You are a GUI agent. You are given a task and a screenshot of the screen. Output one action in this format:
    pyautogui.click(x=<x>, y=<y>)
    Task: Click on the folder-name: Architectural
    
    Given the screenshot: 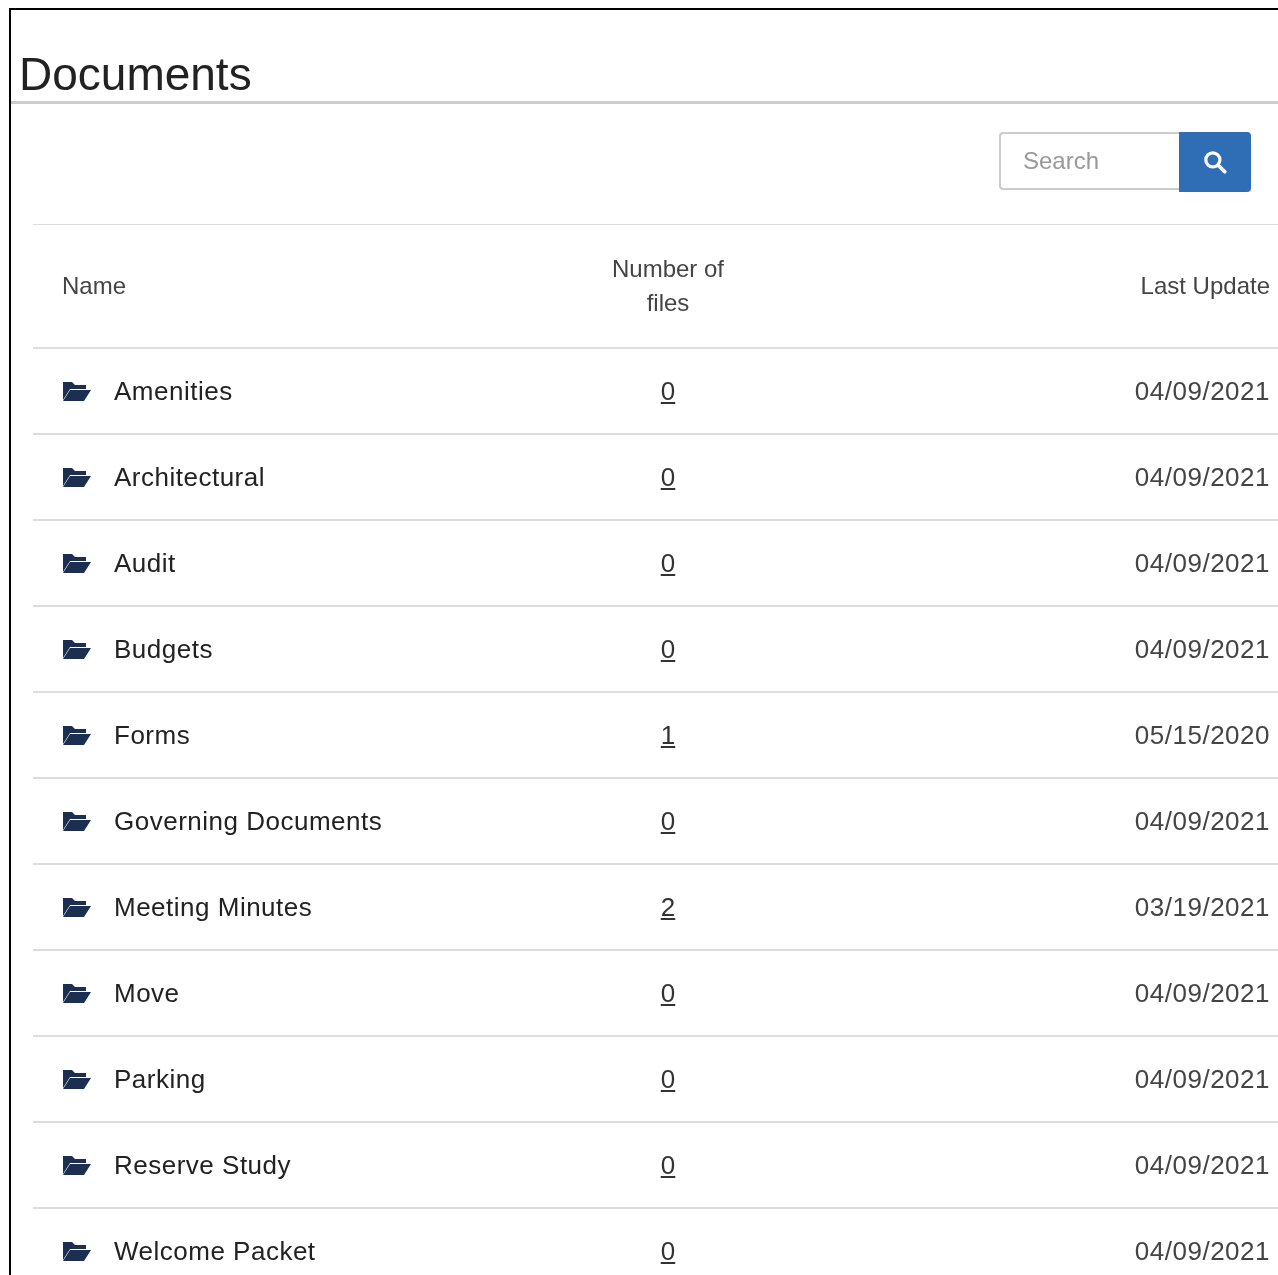 What is the action you would take?
    pyautogui.click(x=189, y=477)
    